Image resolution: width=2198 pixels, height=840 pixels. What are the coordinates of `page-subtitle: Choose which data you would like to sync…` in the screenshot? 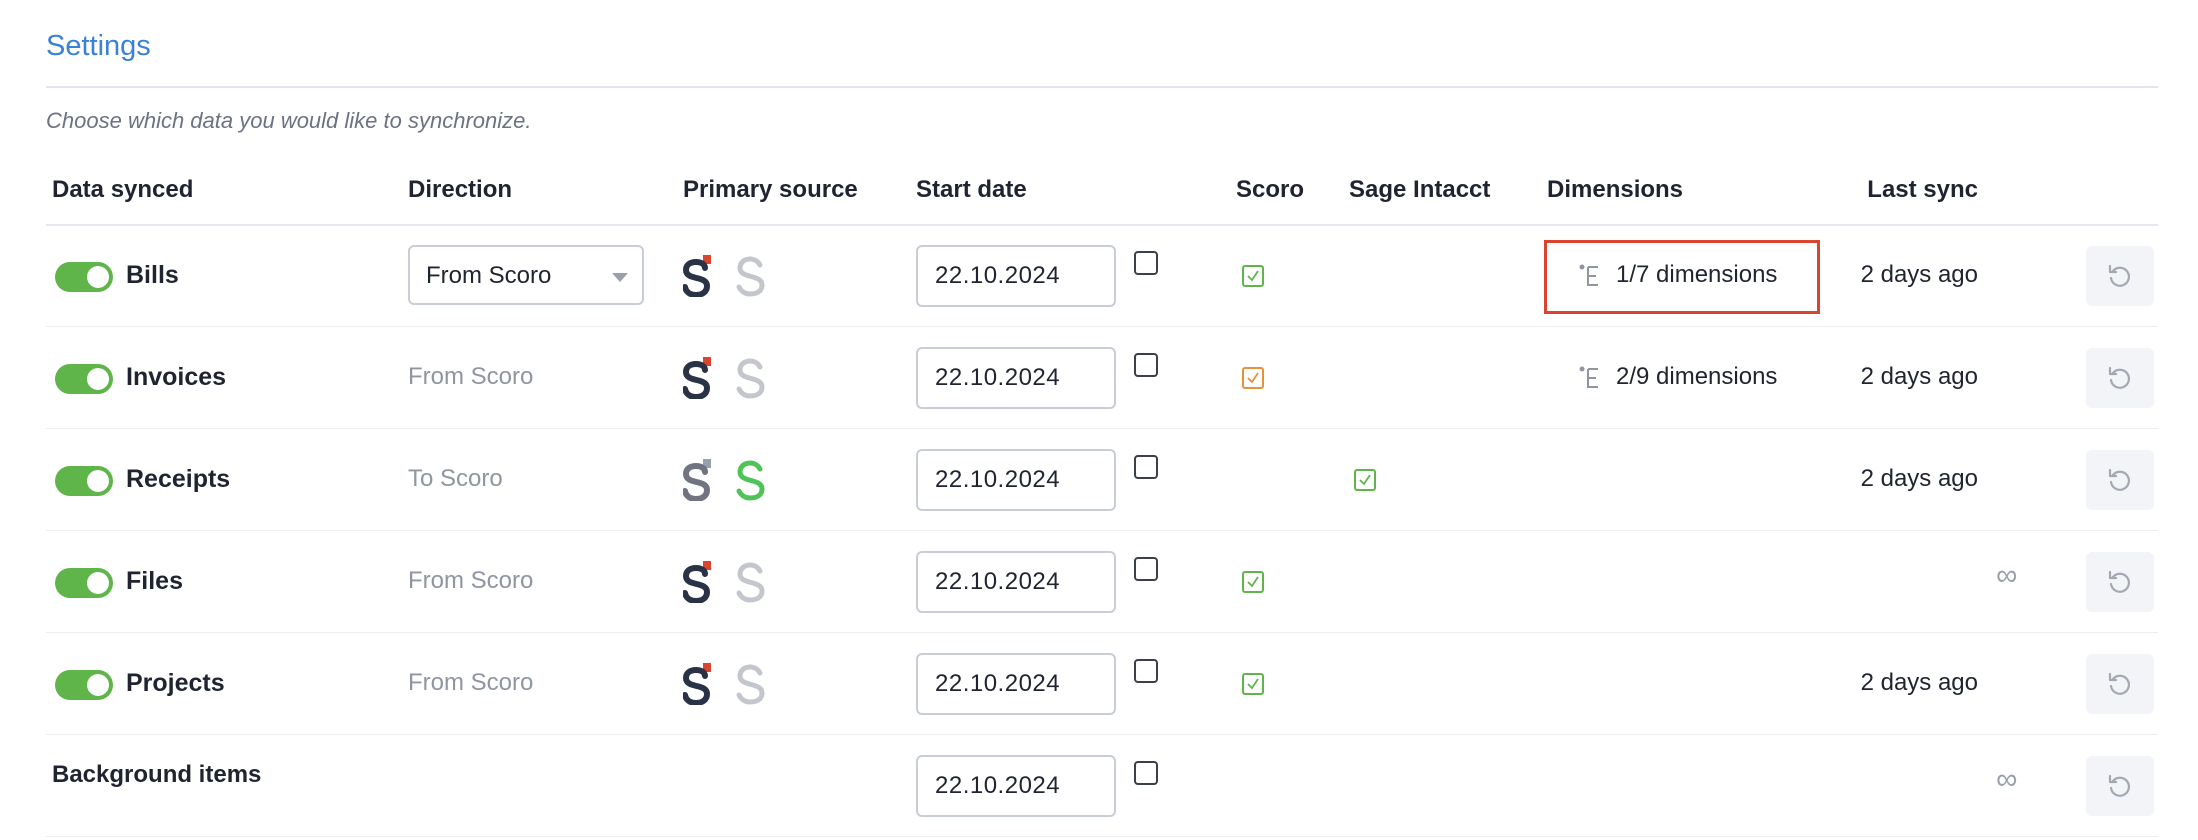 It's located at (289, 120).